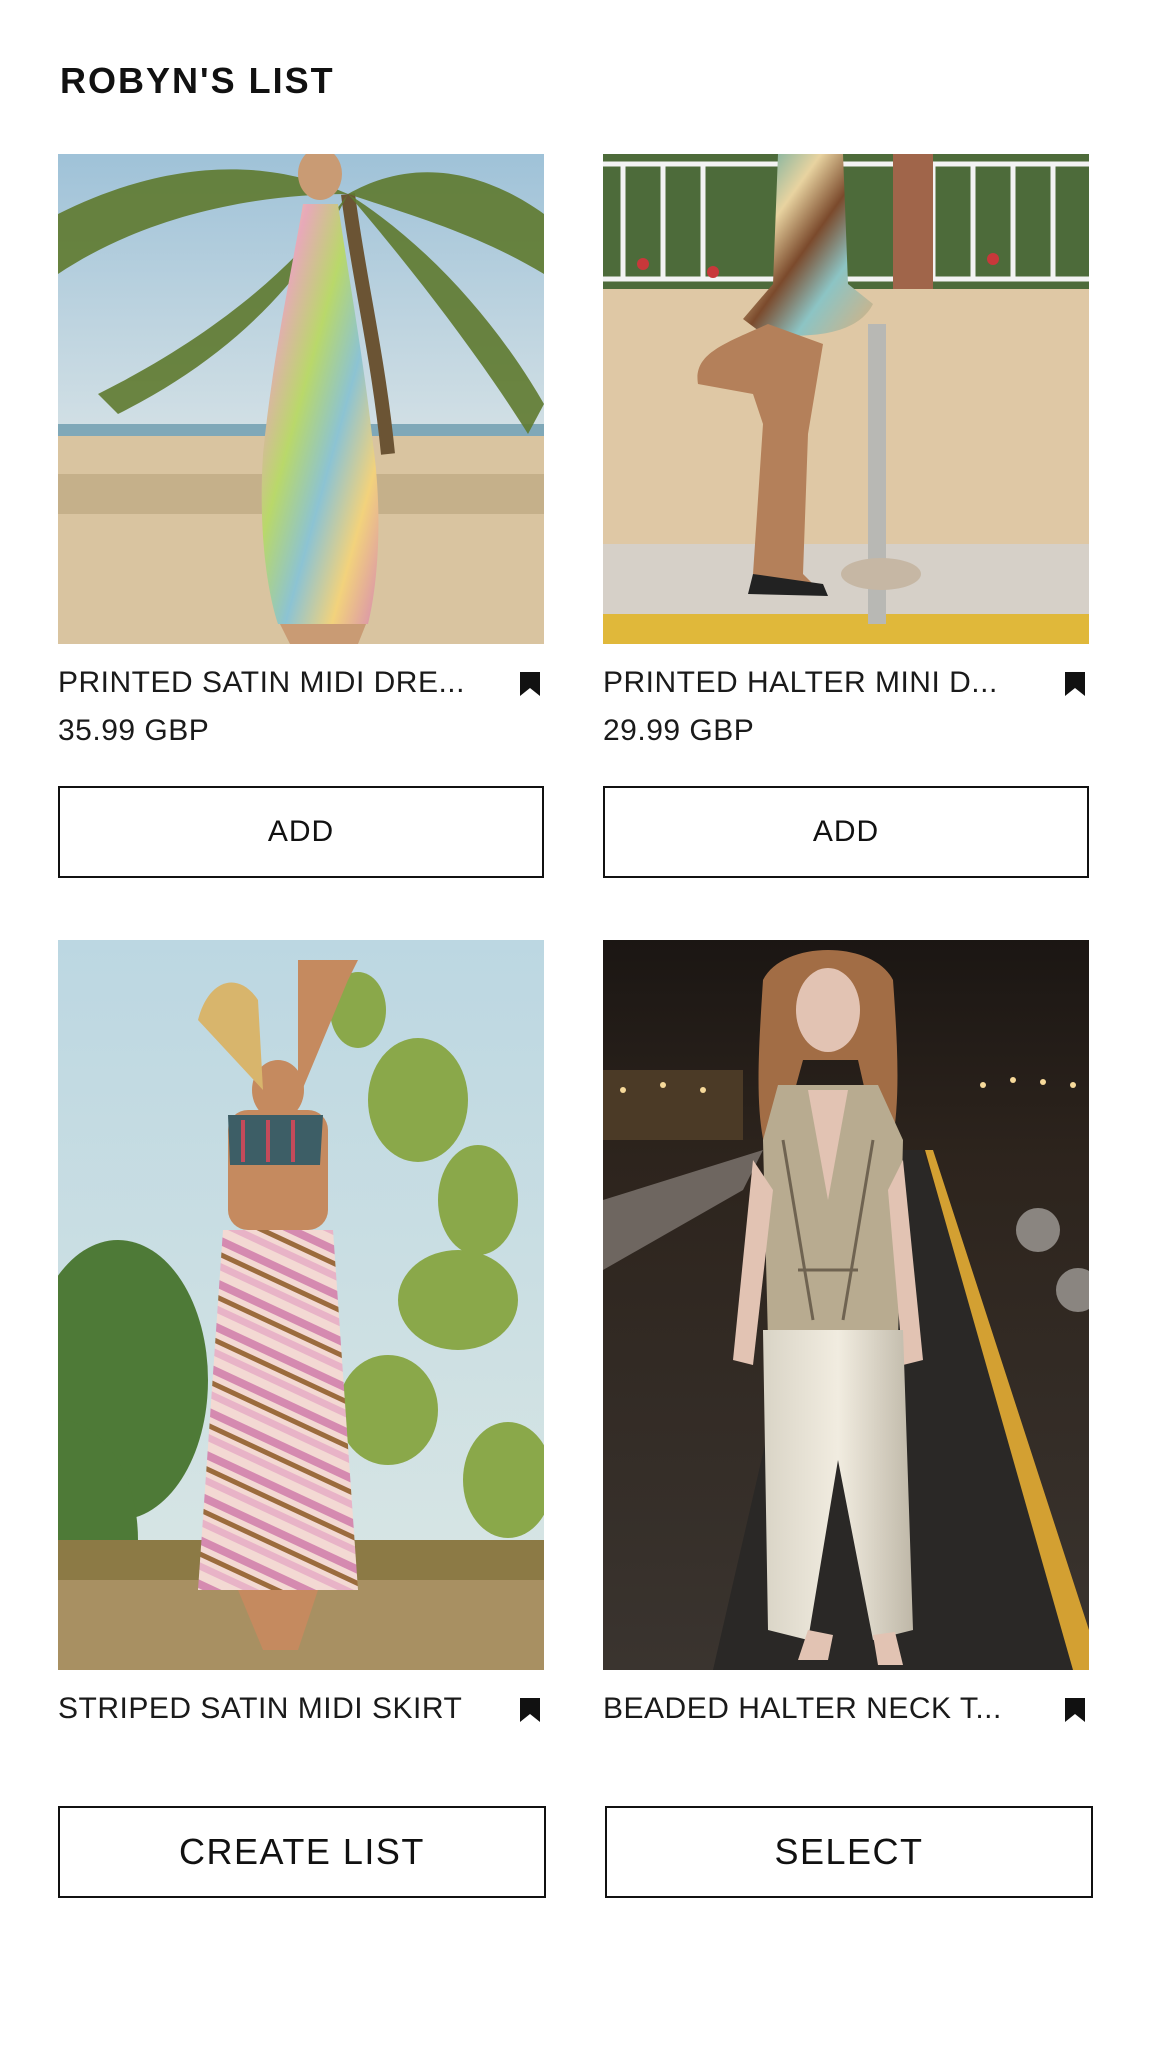 The width and height of the screenshot is (1152, 2048). Describe the element at coordinates (679, 730) in the screenshot. I see `product-price: 29.99 GBP` at that location.